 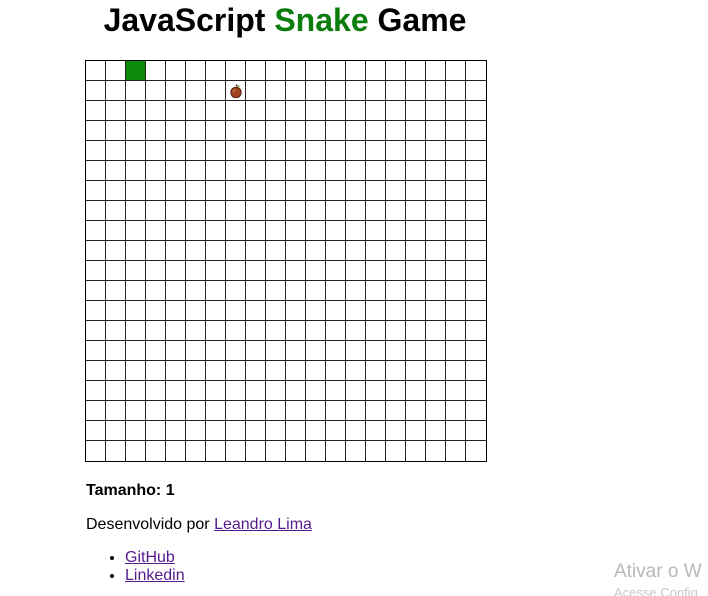 What do you see at coordinates (263, 524) in the screenshot?
I see `author-link: Leandro Lima` at bounding box center [263, 524].